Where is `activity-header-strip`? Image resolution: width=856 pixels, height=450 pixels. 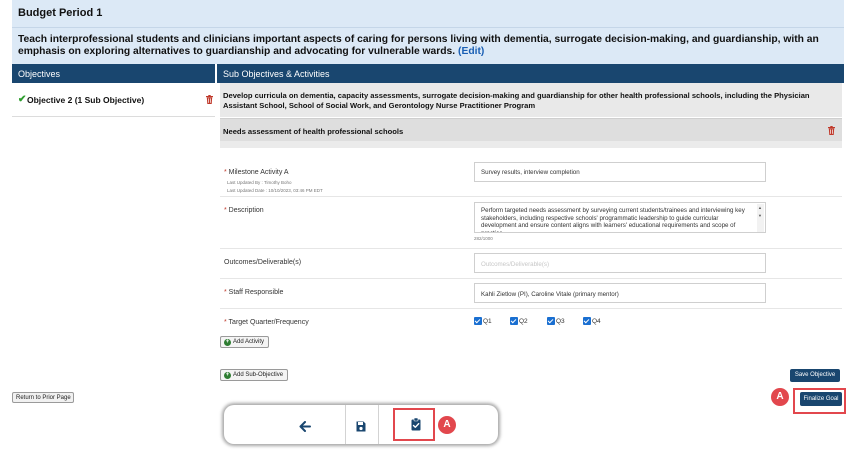 activity-header-strip is located at coordinates (531, 144).